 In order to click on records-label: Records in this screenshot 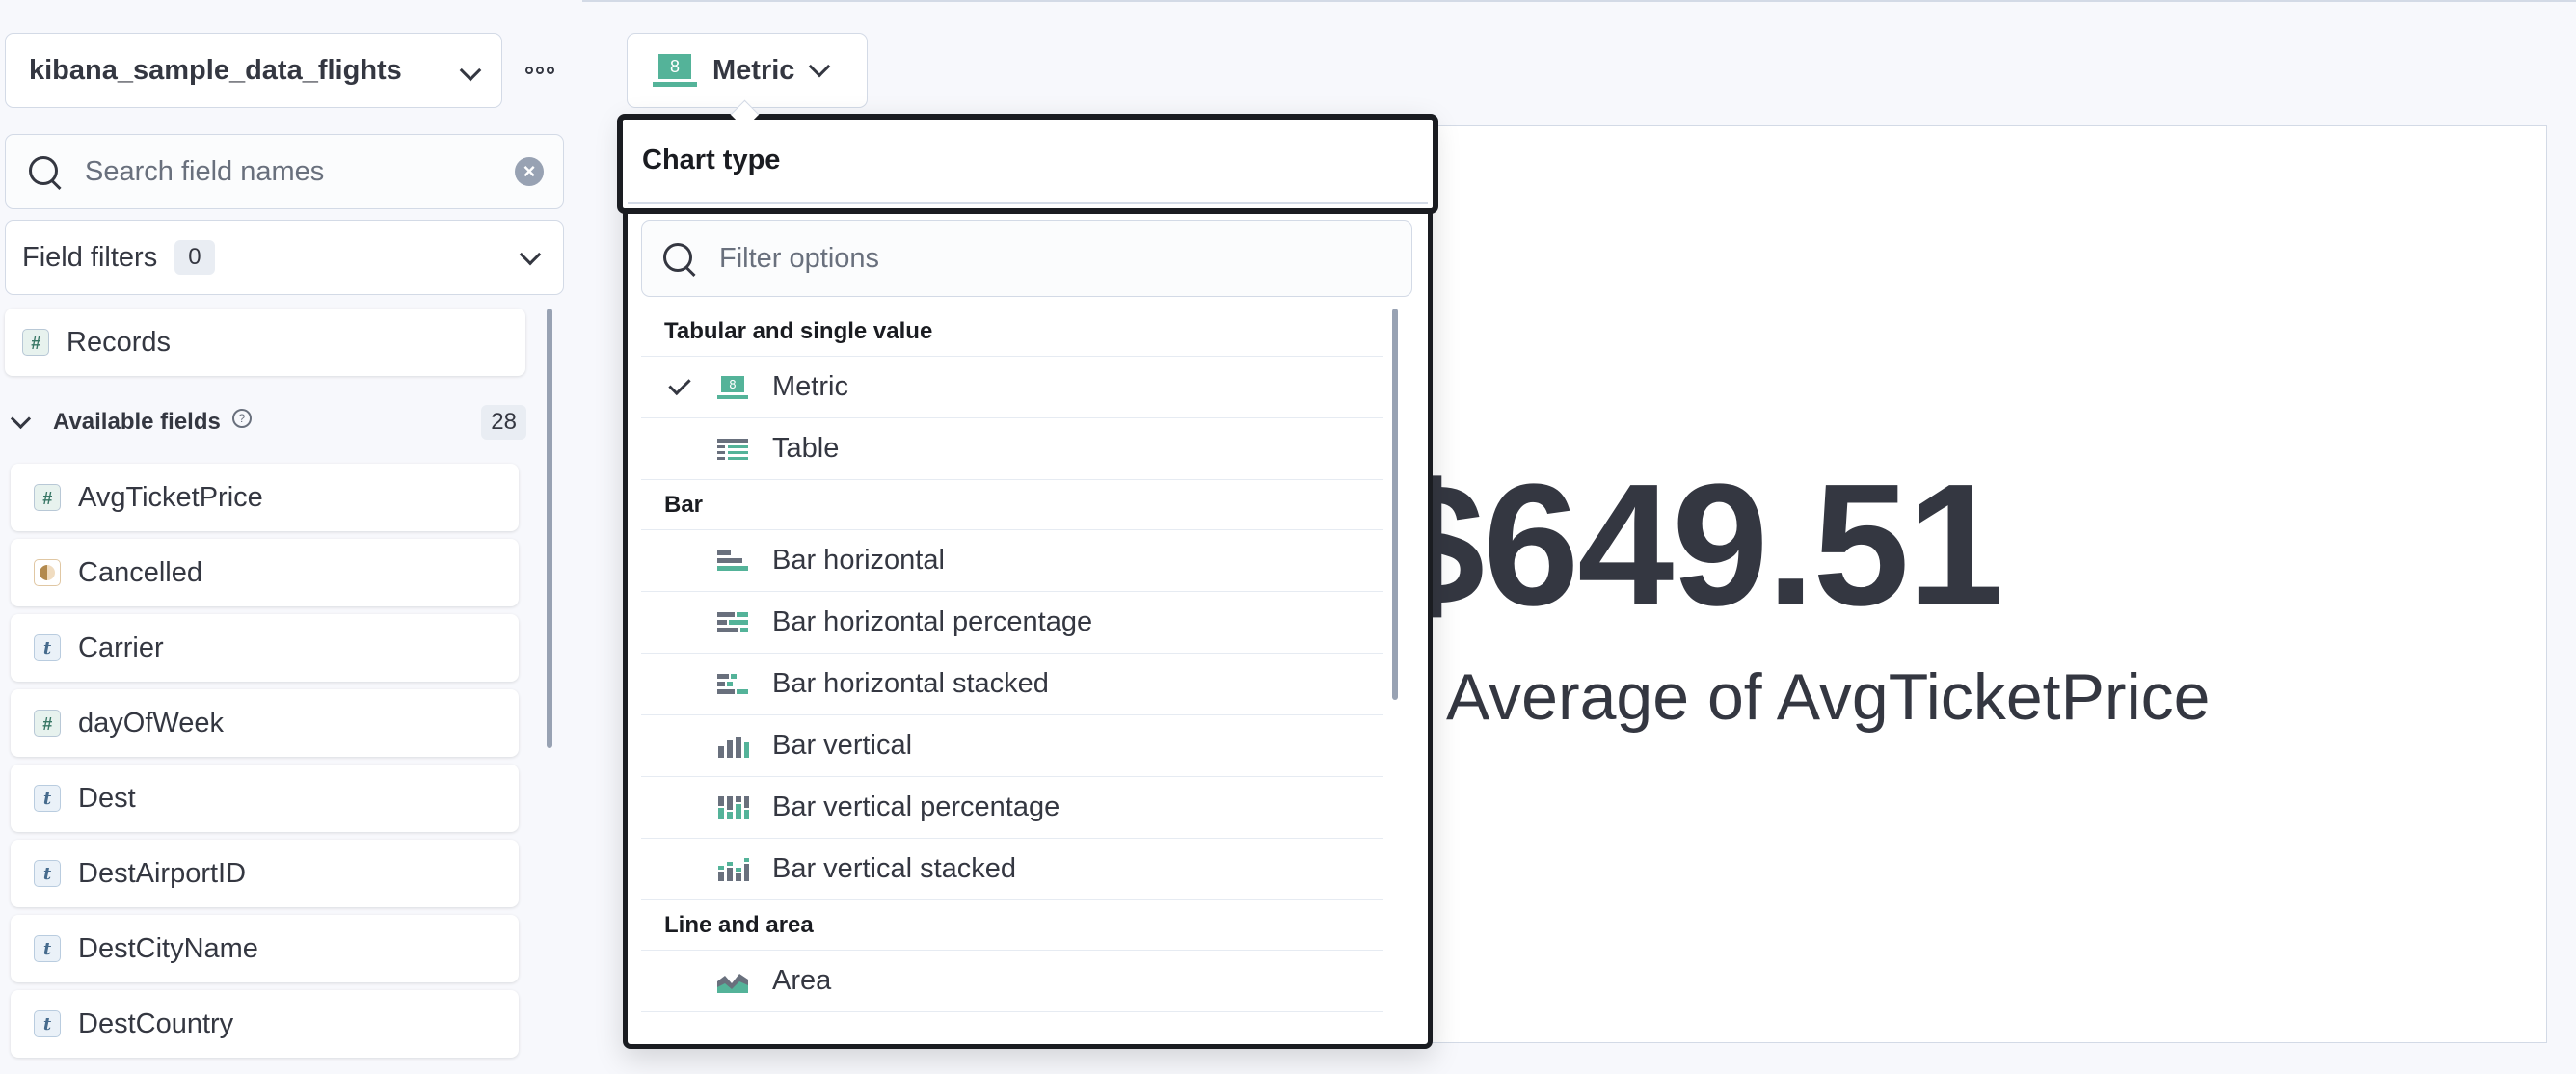, I will do `click(119, 342)`.